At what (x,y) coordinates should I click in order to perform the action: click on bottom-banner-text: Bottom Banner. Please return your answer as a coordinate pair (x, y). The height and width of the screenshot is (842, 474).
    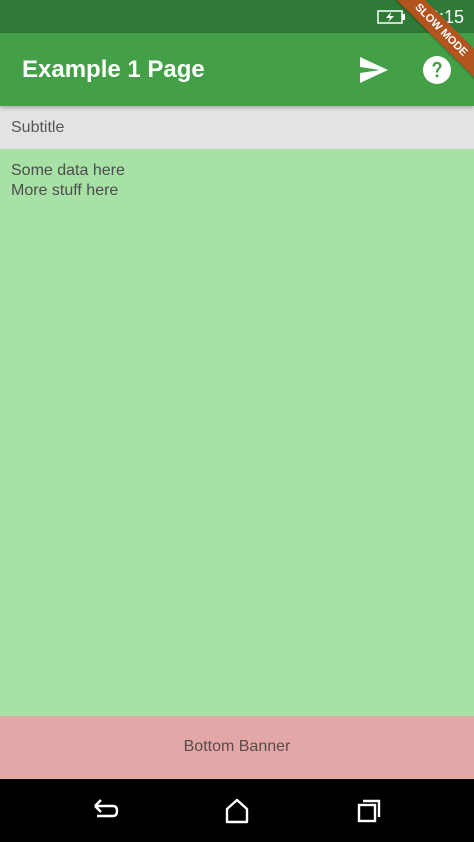
    Looking at the image, I should click on (237, 746).